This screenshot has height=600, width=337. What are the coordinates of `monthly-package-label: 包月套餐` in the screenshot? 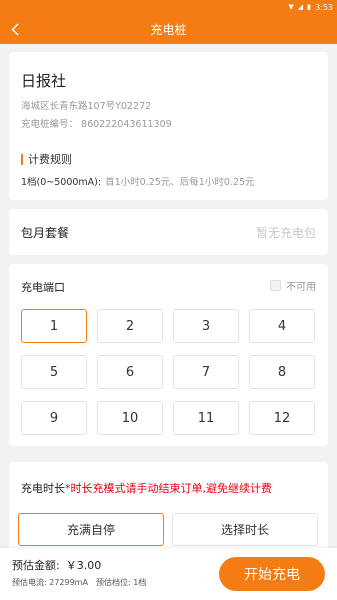 It's located at (45, 232).